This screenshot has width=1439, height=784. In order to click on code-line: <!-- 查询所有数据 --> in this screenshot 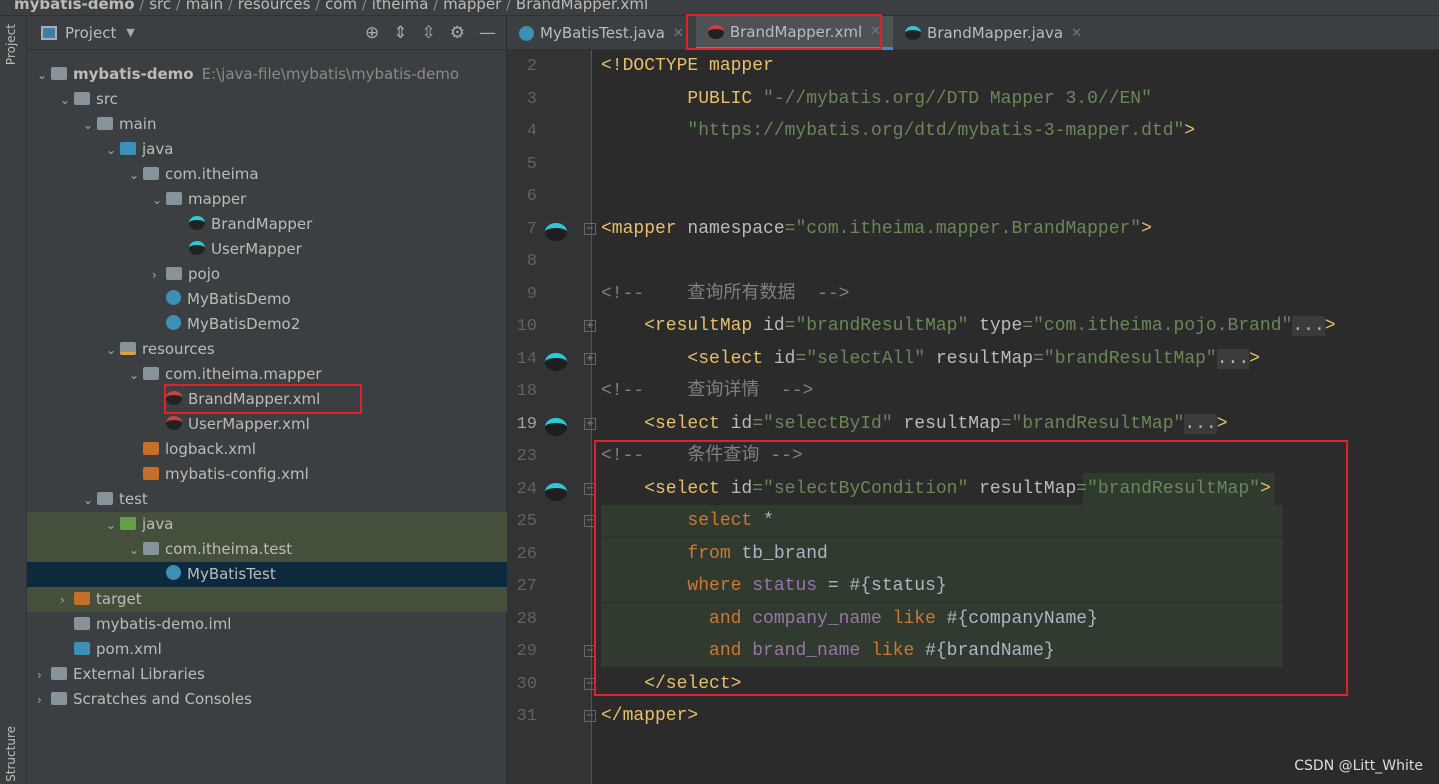, I will do `click(725, 294)`.